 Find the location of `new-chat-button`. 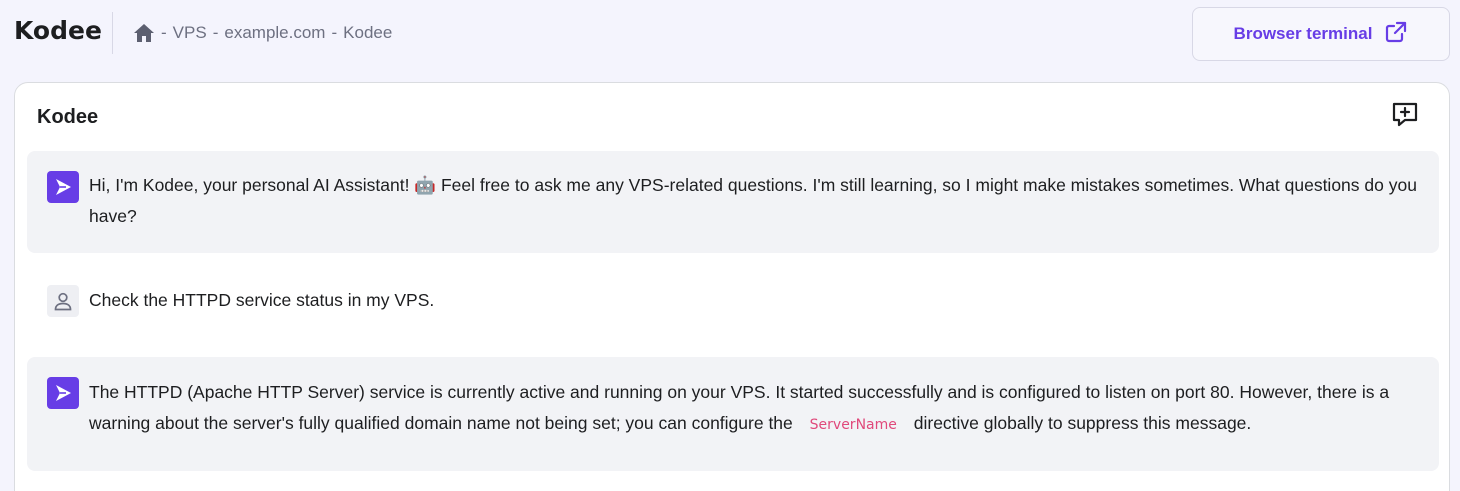

new-chat-button is located at coordinates (1405, 116).